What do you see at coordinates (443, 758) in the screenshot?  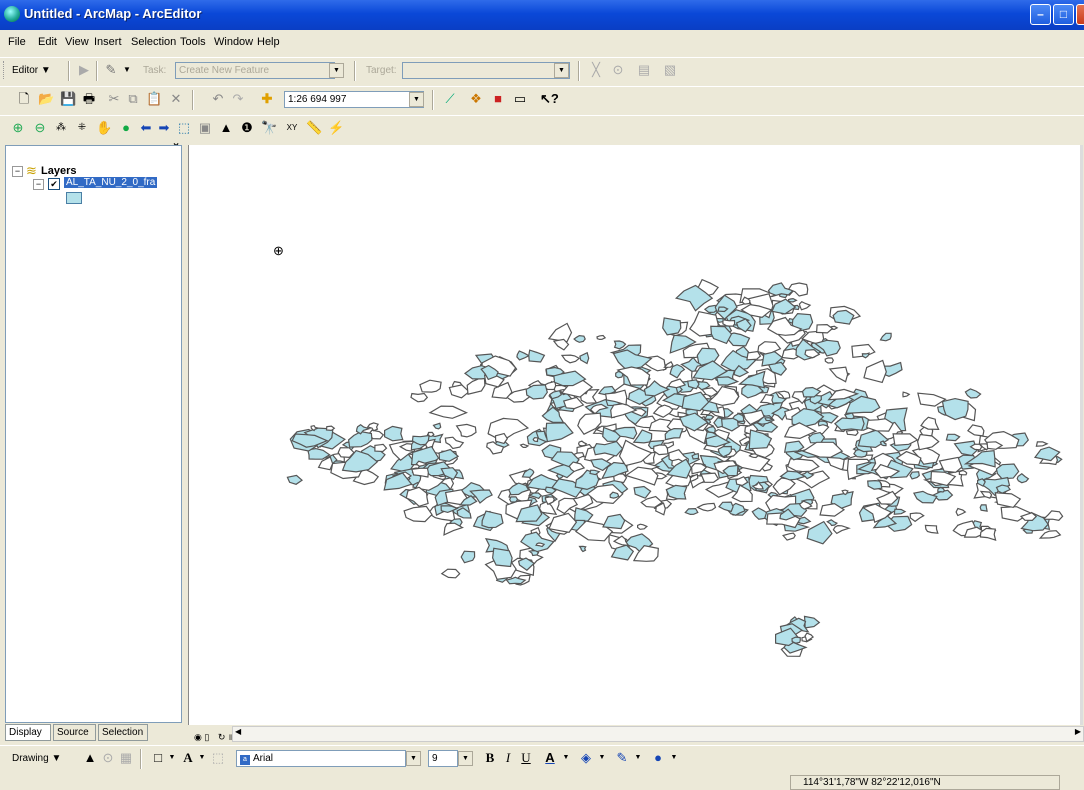 I see `font-size-dropdown: 9` at bounding box center [443, 758].